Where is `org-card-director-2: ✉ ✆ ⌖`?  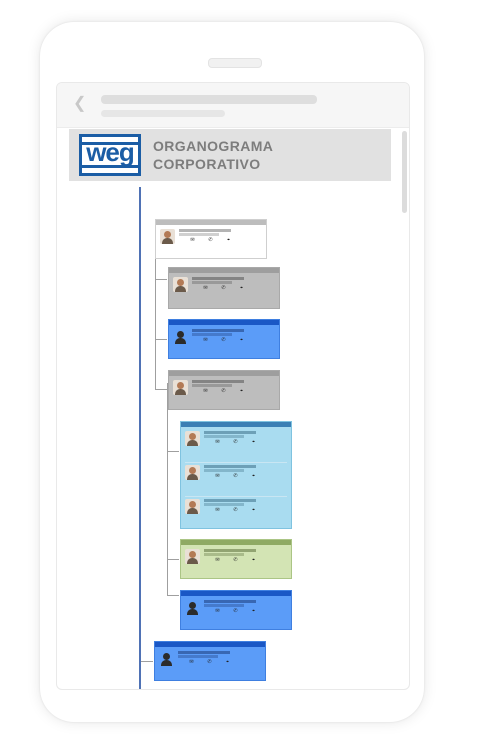
org-card-director-2: ✉ ✆ ⌖ is located at coordinates (224, 390).